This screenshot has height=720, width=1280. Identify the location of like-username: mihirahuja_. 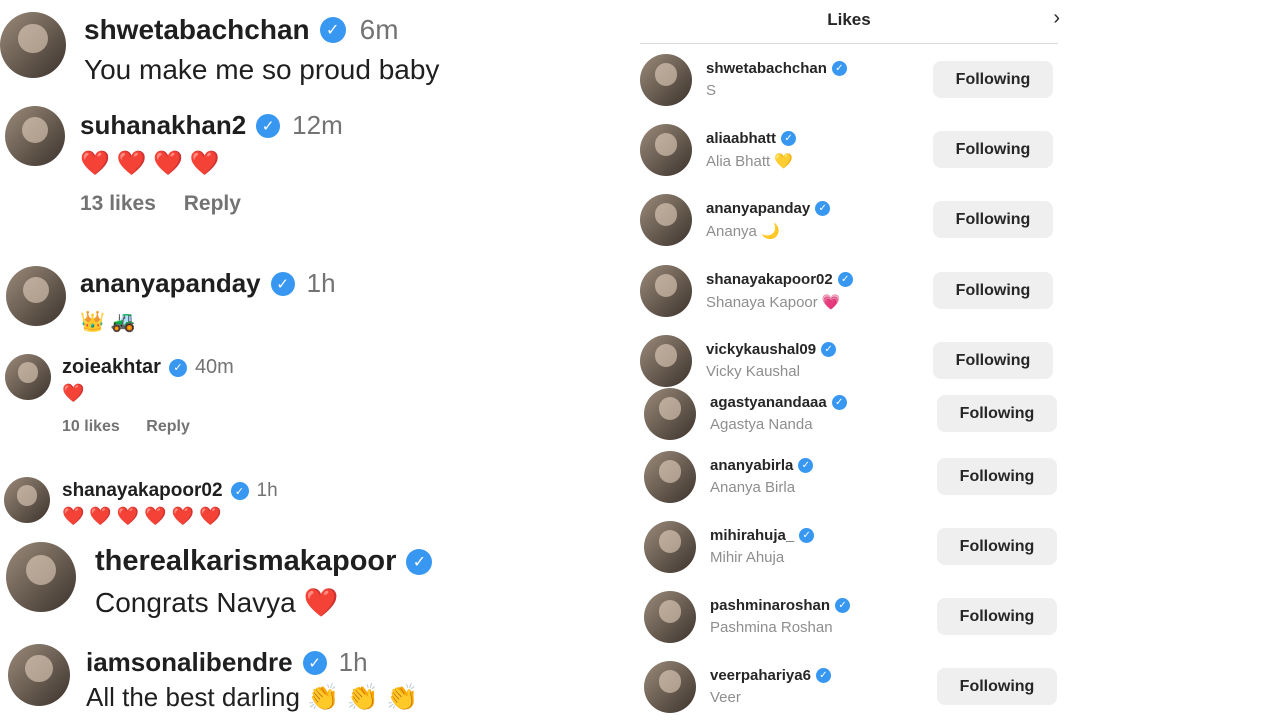
(752, 535).